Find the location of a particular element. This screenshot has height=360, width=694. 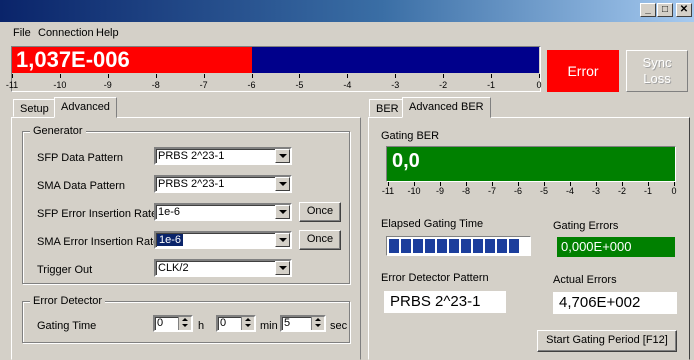

sfp-data-pattern-label: SFP Data Pattern is located at coordinates (80, 158).